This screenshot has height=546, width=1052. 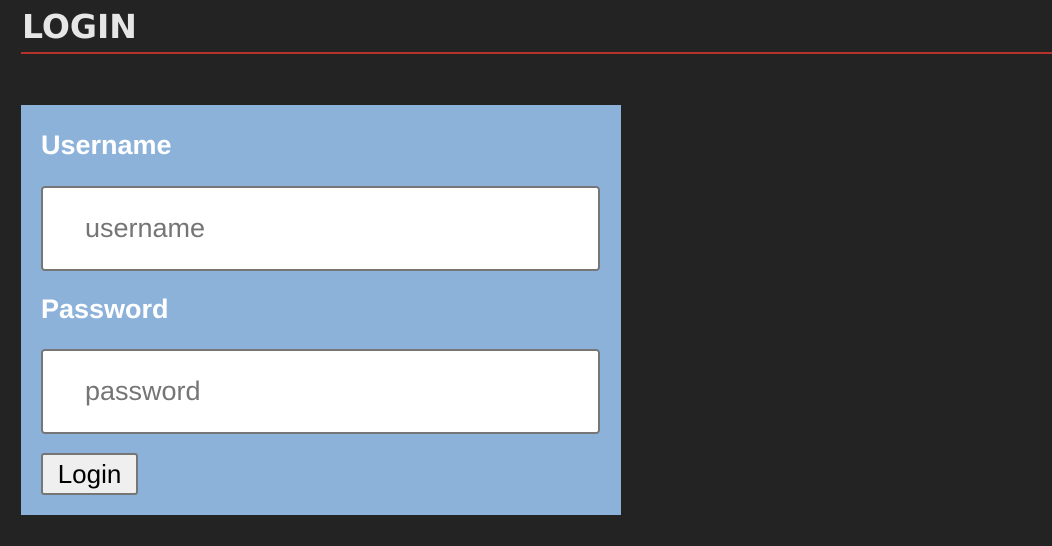 What do you see at coordinates (89, 474) in the screenshot?
I see `login-button: Login` at bounding box center [89, 474].